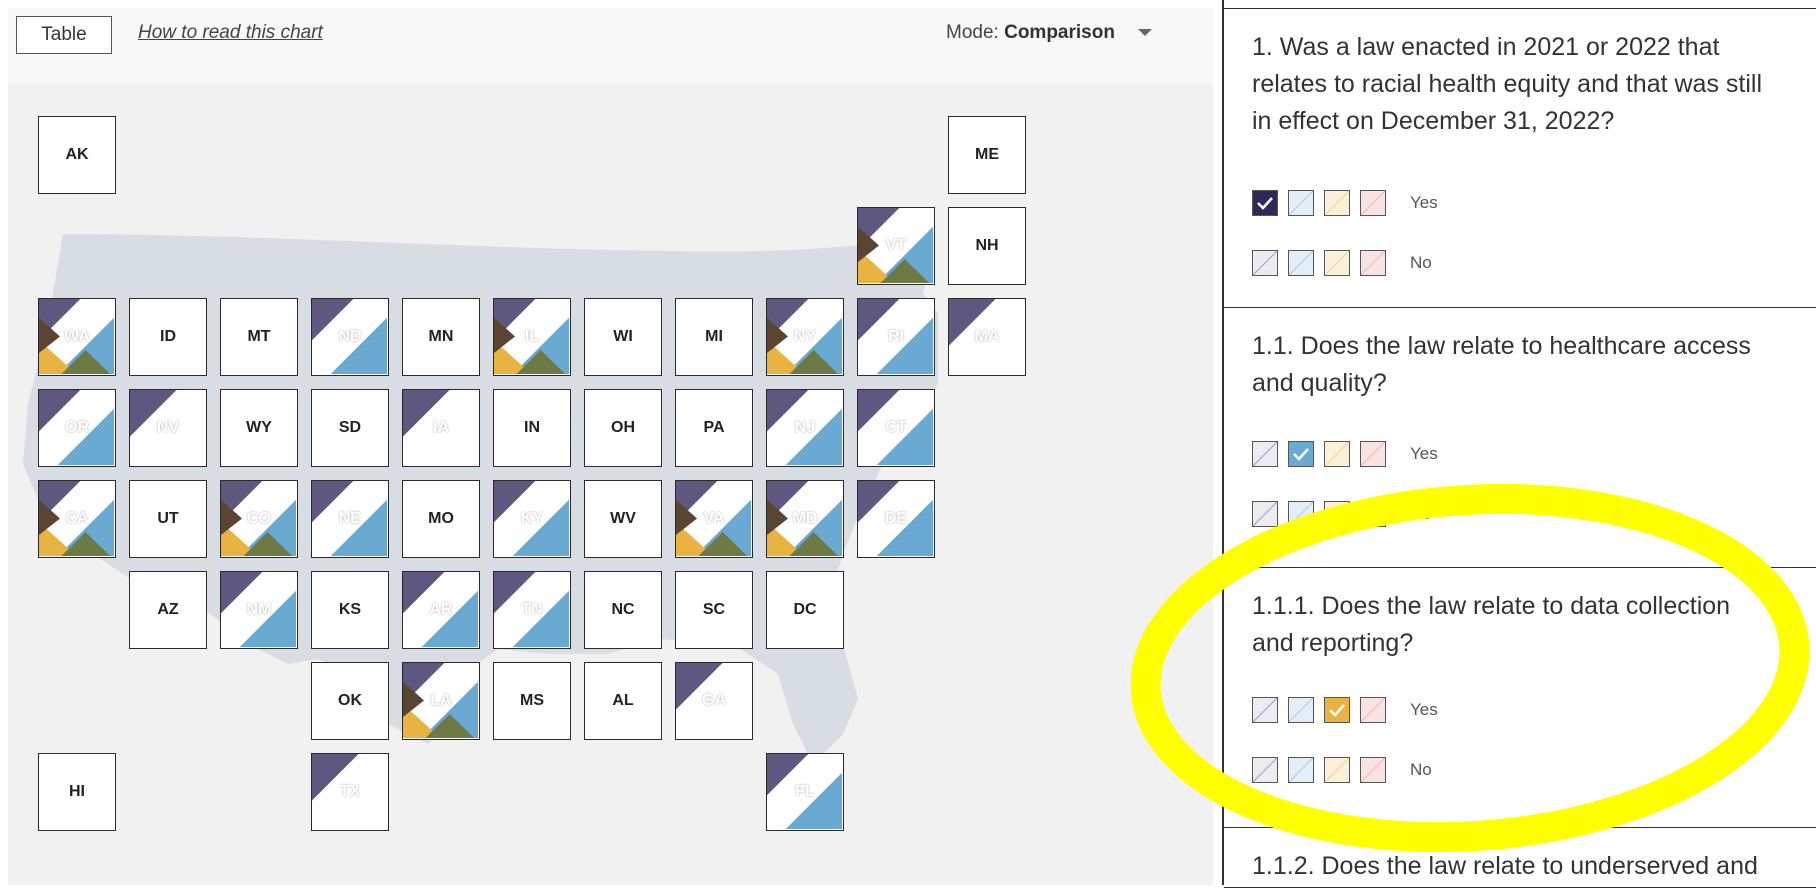  What do you see at coordinates (987, 246) in the screenshot?
I see `state-tile-nh: NH` at bounding box center [987, 246].